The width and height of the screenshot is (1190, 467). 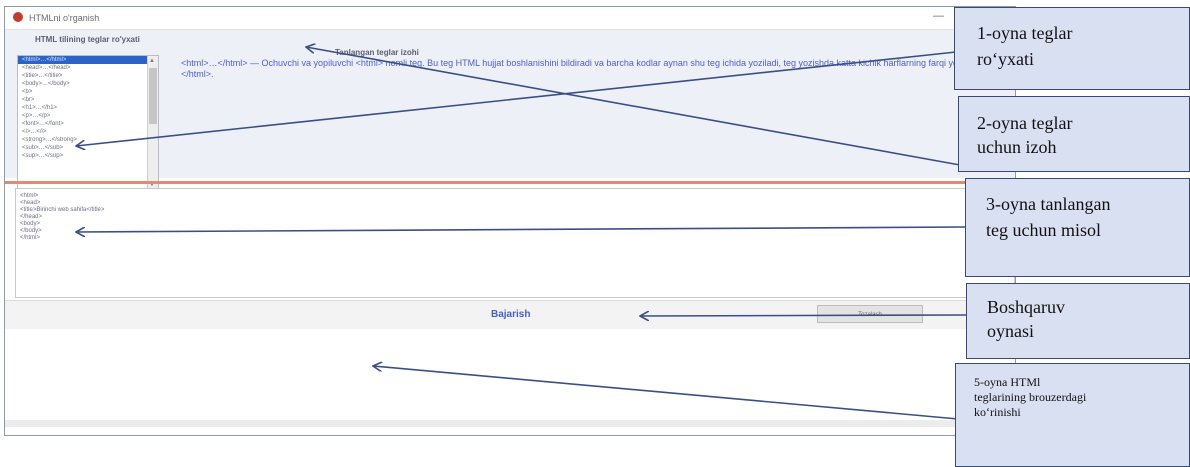 I want to click on tag-list-item: <h1>…</h1>, so click(x=88, y=108).